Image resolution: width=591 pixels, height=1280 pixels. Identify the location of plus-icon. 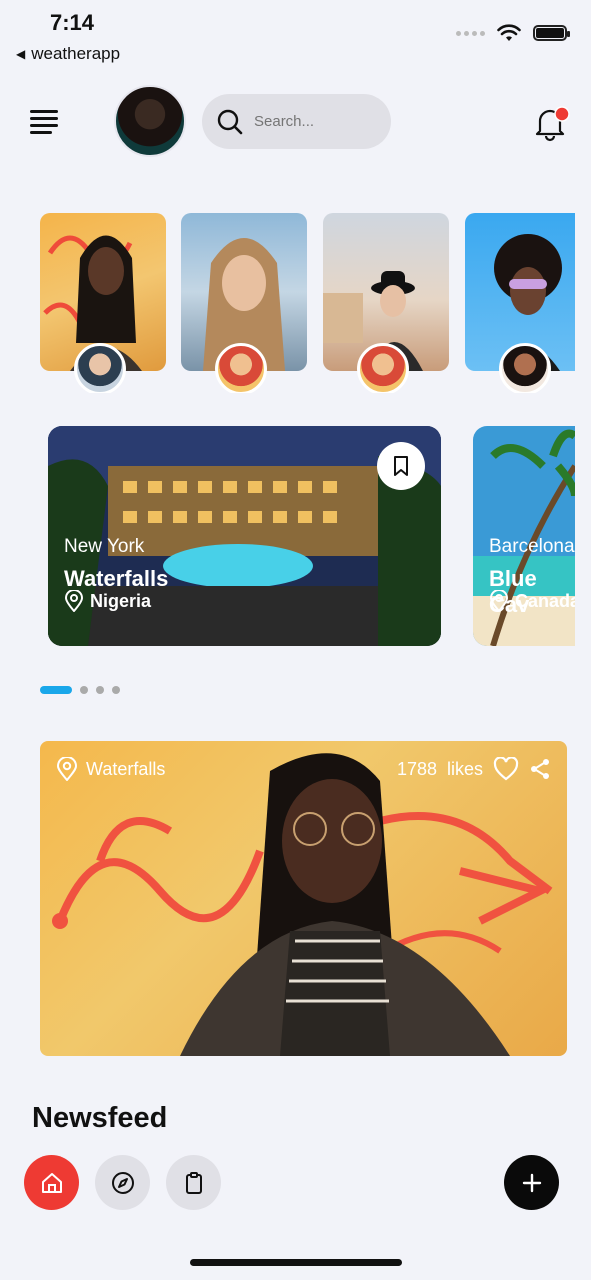
(531, 1182).